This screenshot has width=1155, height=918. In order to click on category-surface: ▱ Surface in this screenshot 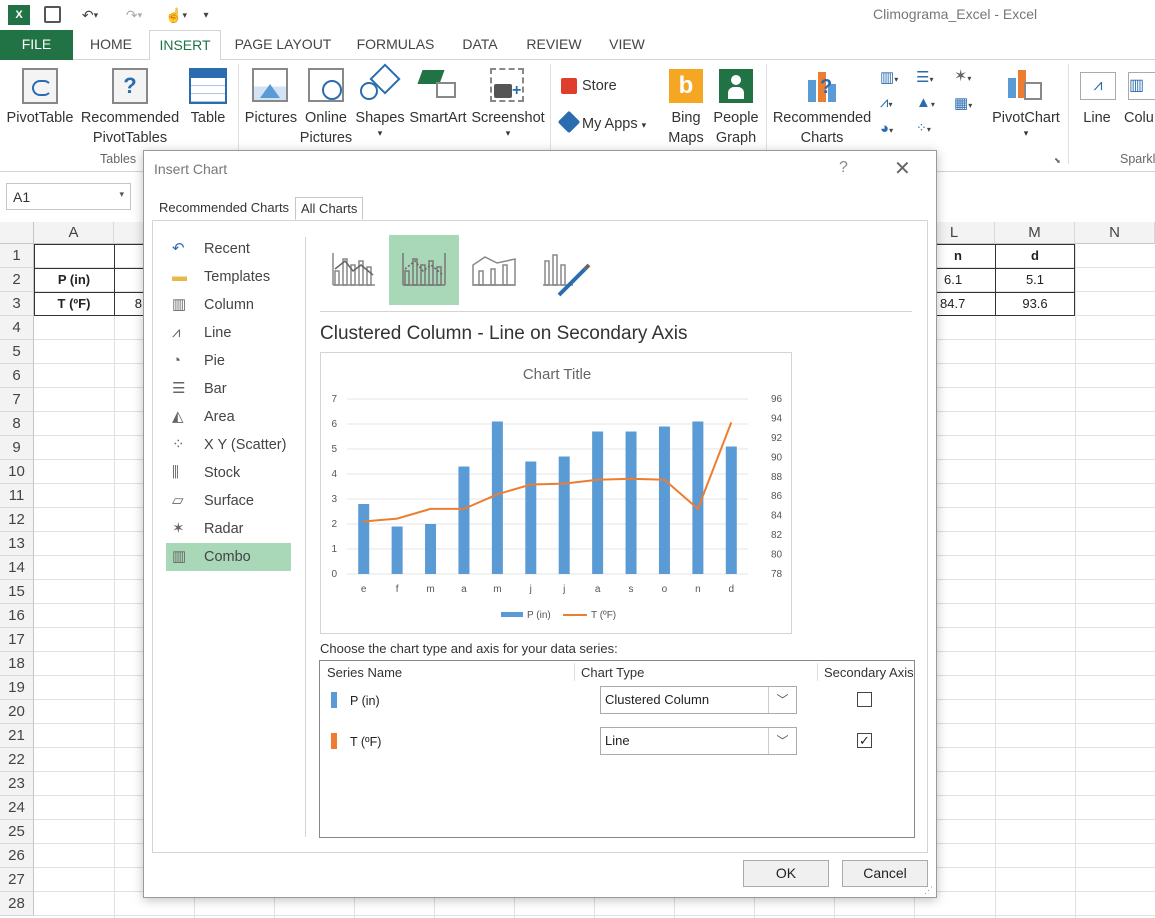, I will do `click(228, 501)`.